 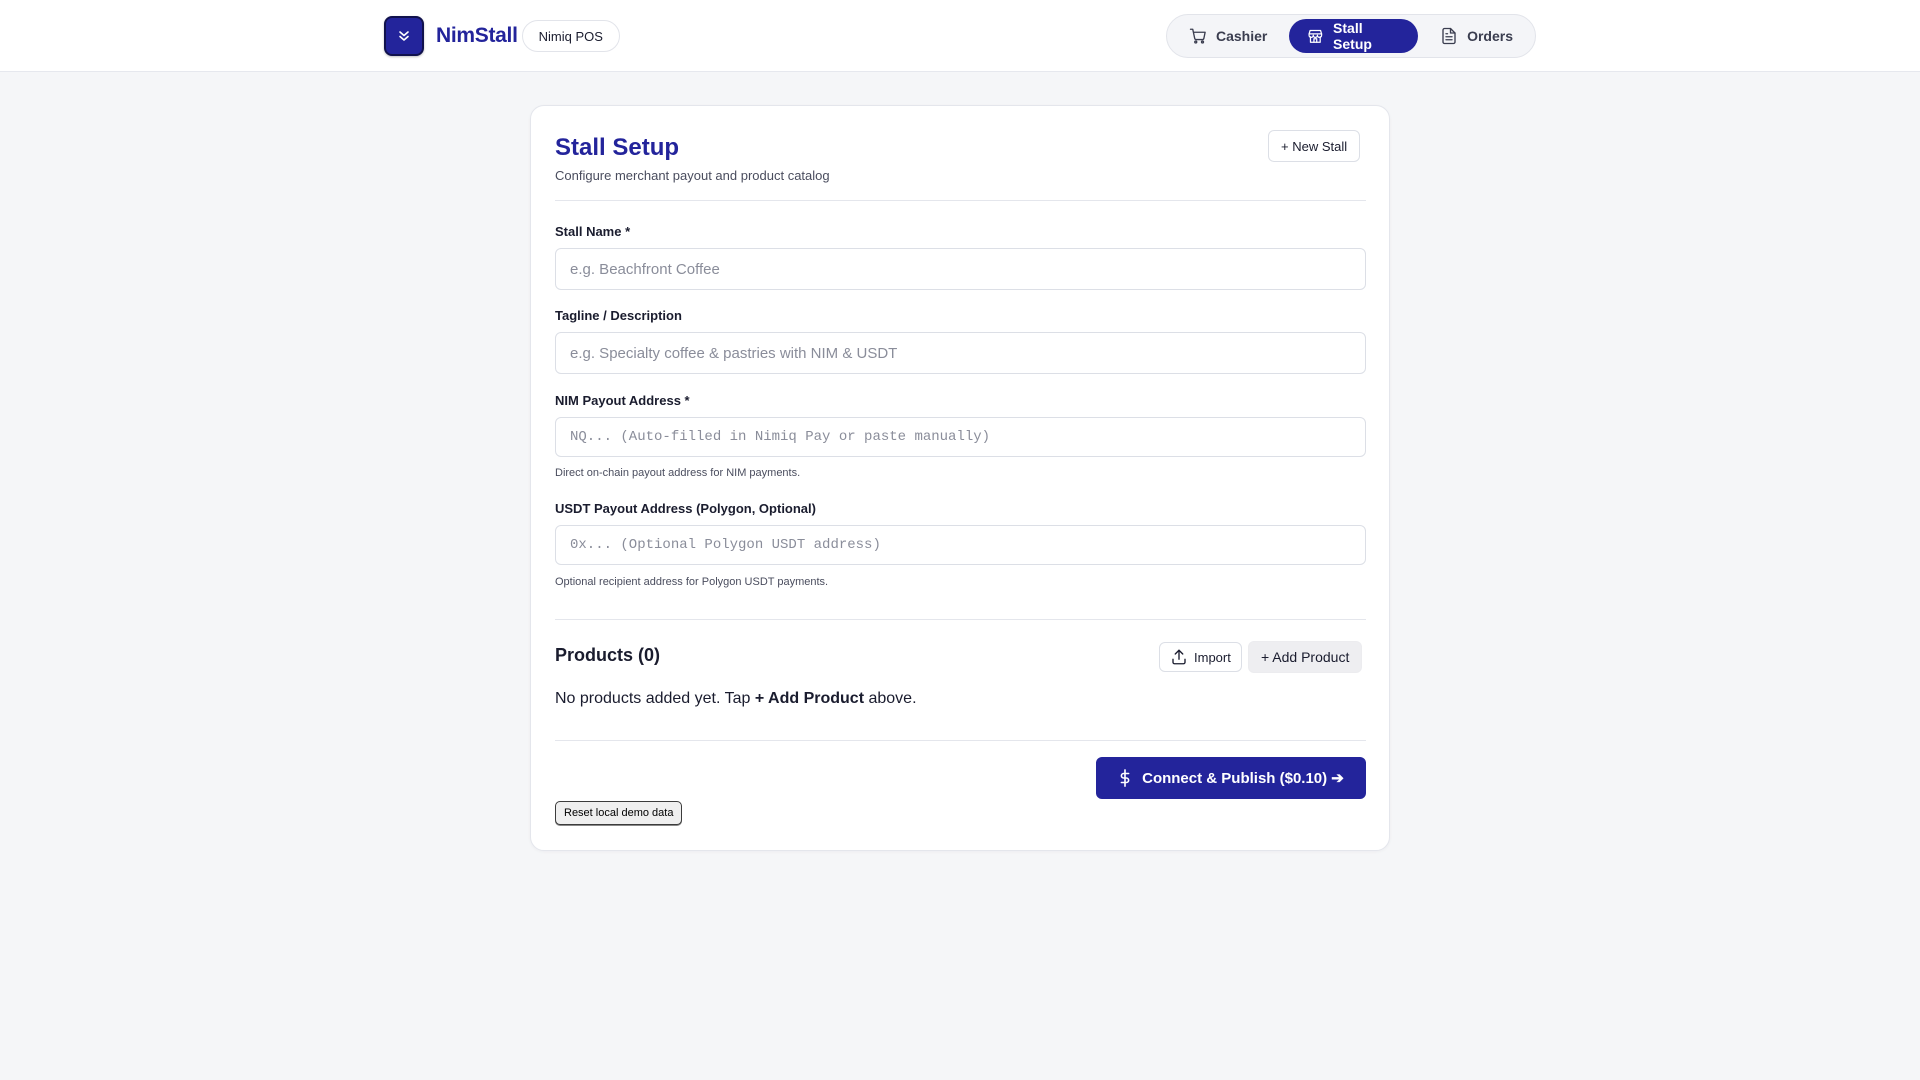 I want to click on upload-icon, so click(x=1179, y=657).